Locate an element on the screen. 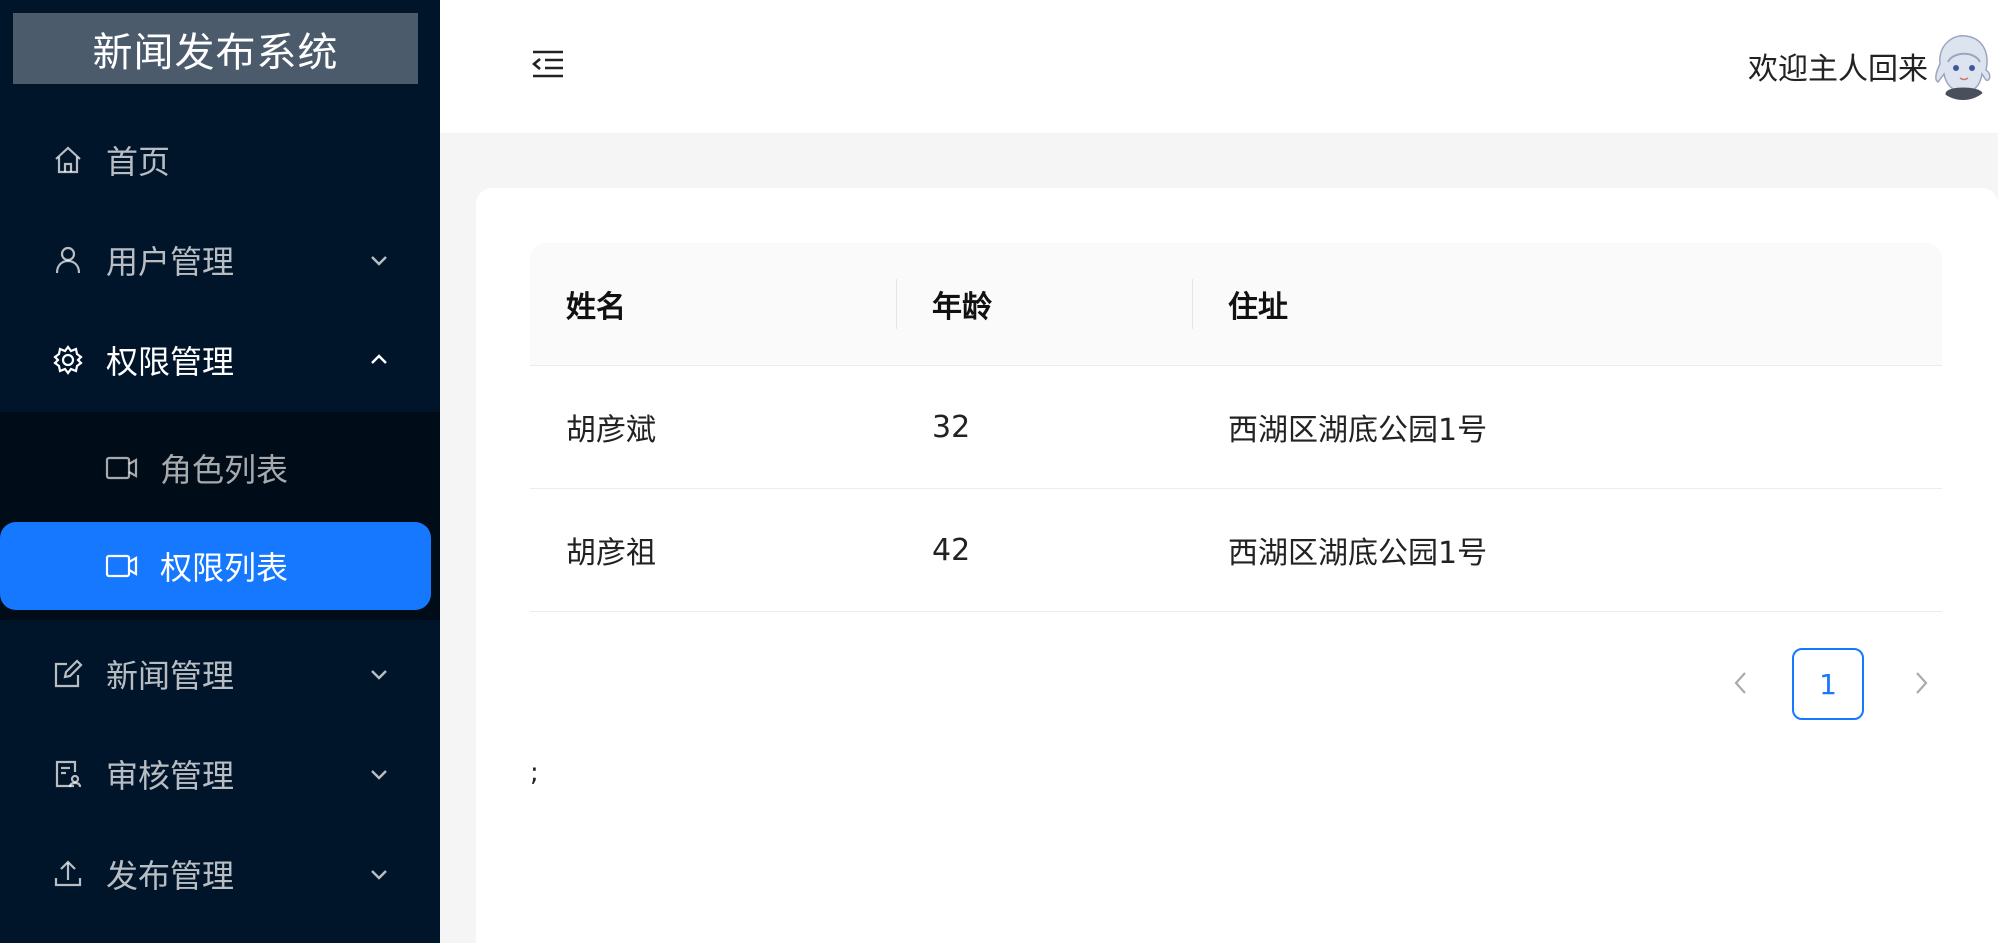 This screenshot has height=943, width=1998. chevron-up-icon is located at coordinates (379, 360).